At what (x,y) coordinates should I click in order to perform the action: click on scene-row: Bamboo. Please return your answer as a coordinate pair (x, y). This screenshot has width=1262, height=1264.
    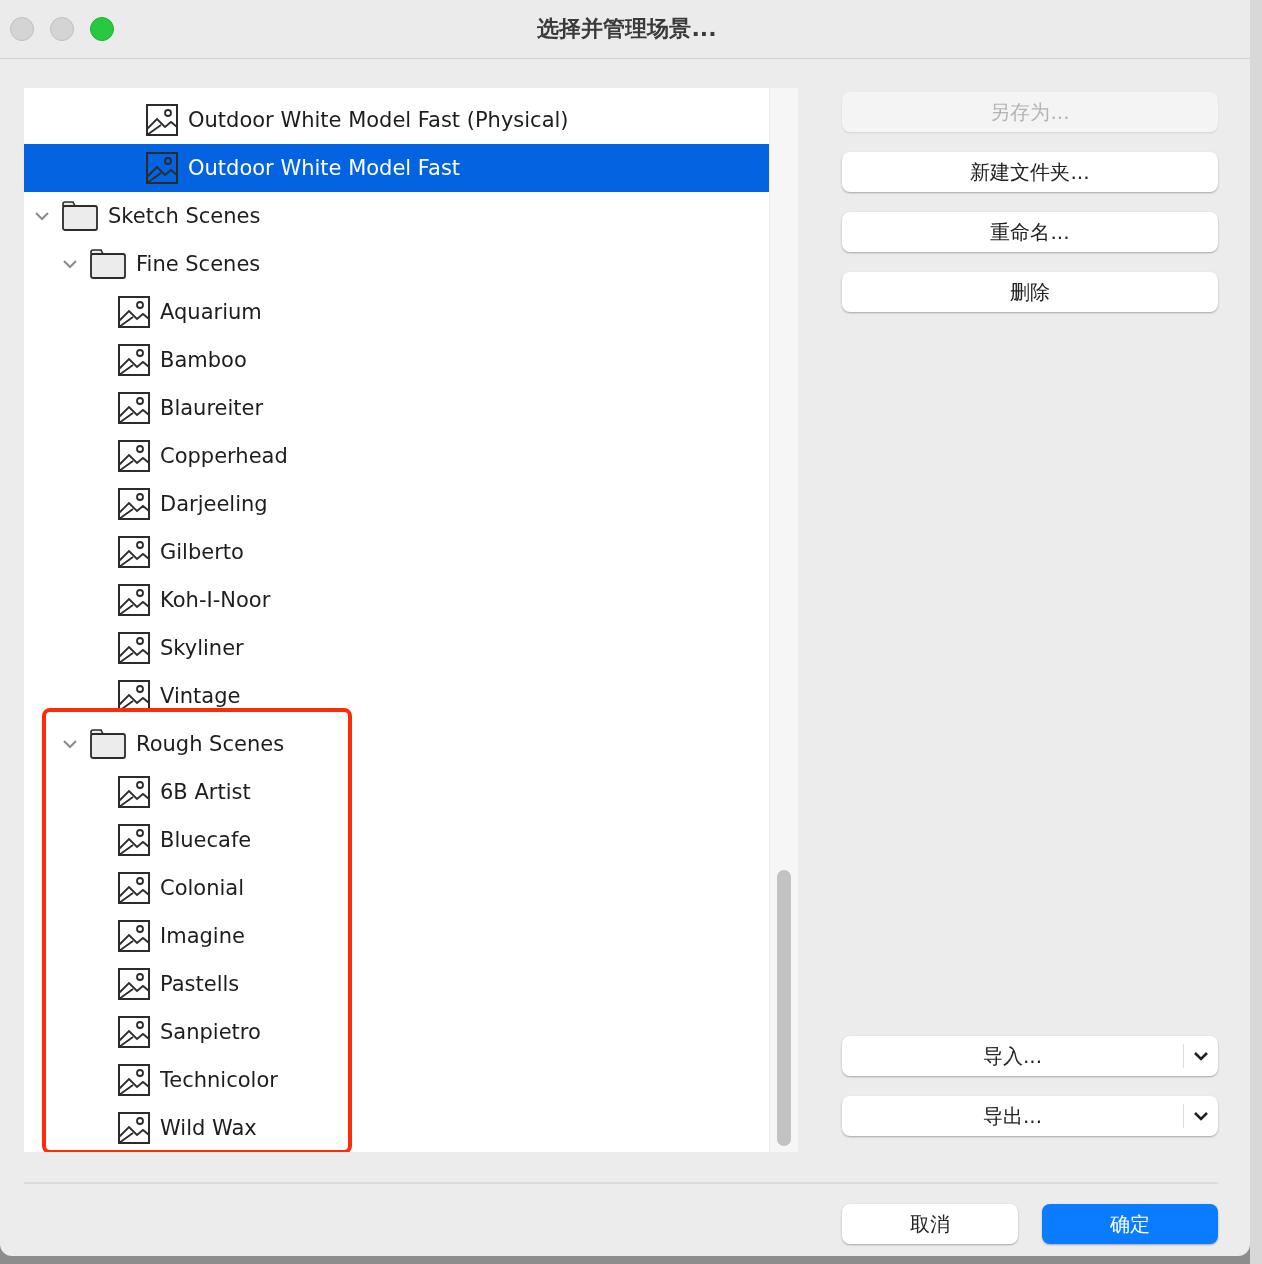
    Looking at the image, I should click on (396, 360).